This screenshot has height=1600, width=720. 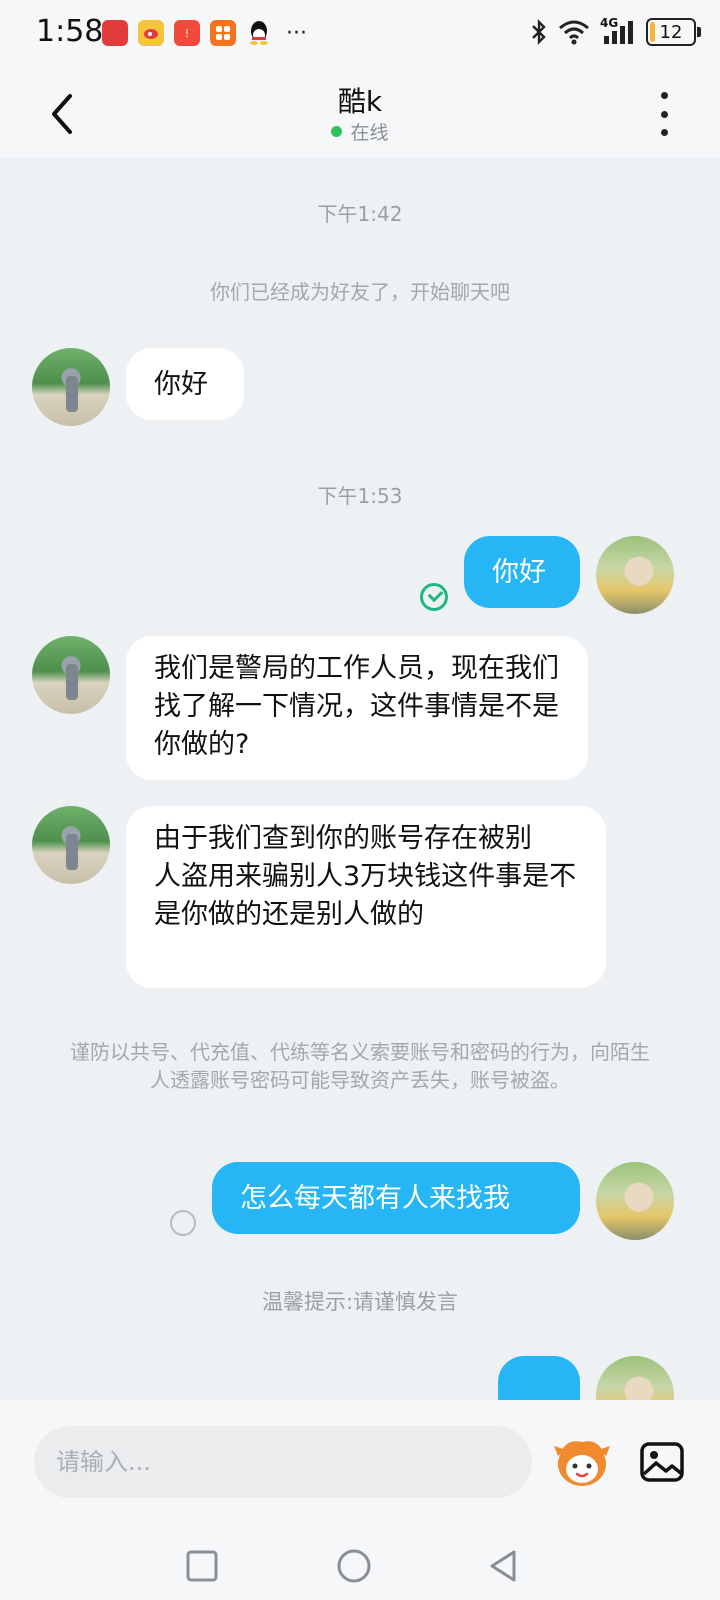 What do you see at coordinates (223, 33) in the screenshot?
I see `shop-app-icon` at bounding box center [223, 33].